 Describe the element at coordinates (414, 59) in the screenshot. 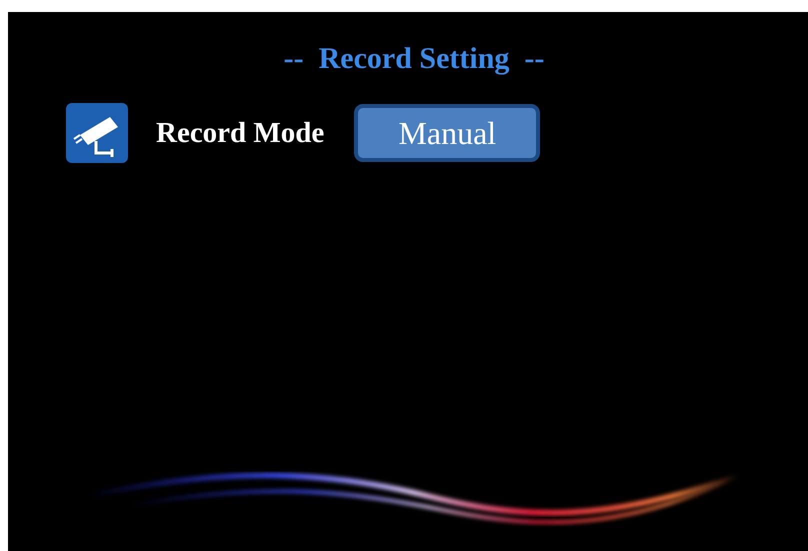

I see `page-title: -- Record Setting --` at that location.